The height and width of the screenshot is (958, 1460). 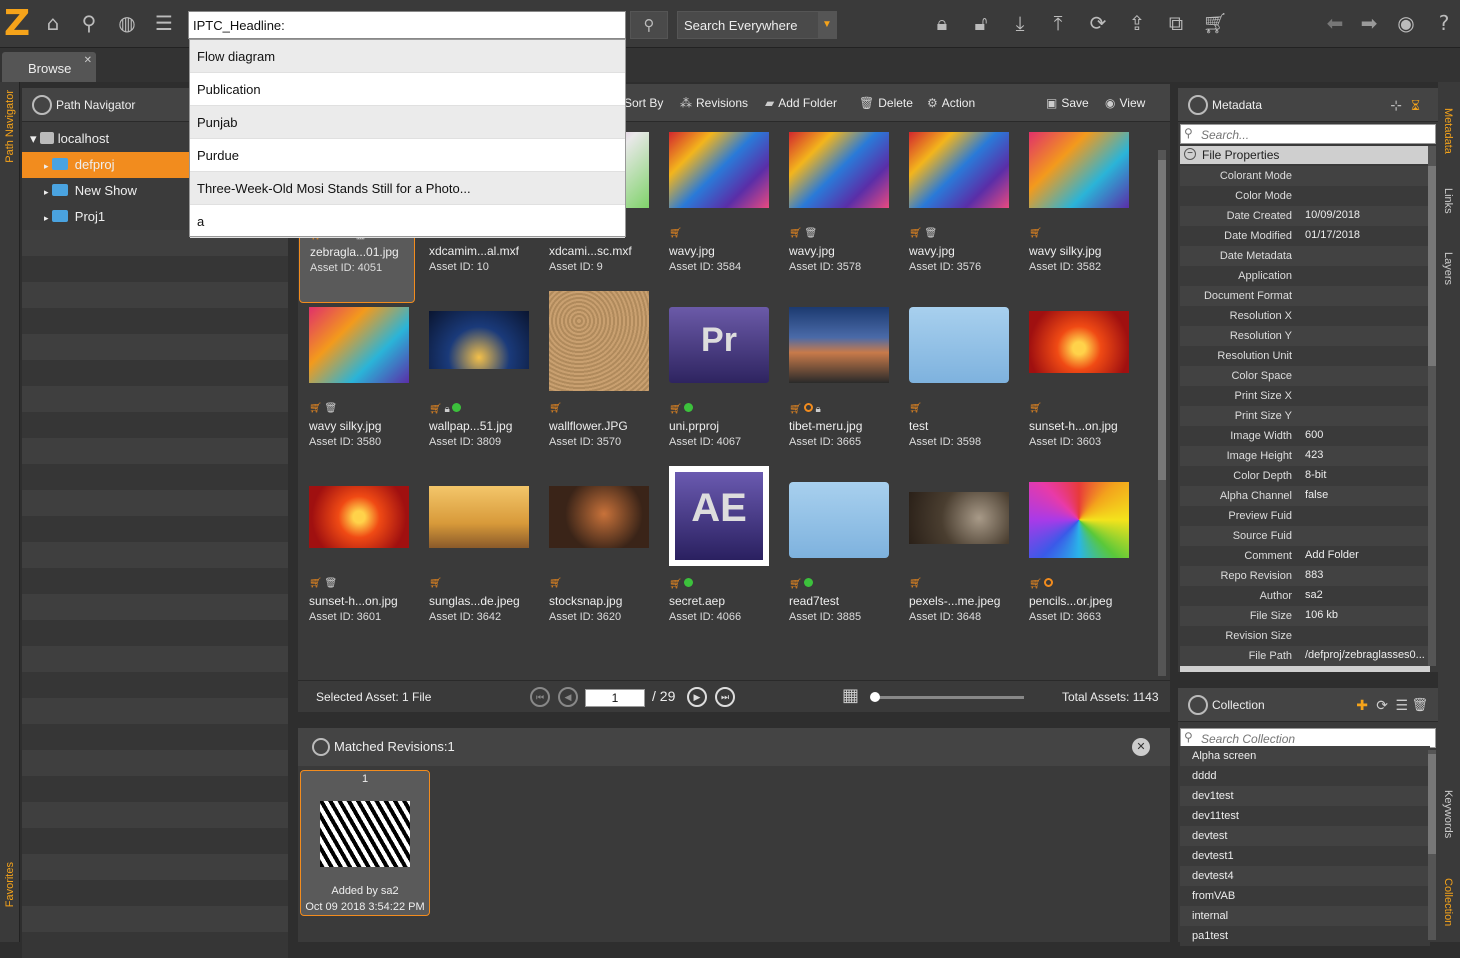 I want to click on asset-tile: 🛒︎ 🗑︎ wavy.jpg Asset ID: 3576, so click(x=957, y=215).